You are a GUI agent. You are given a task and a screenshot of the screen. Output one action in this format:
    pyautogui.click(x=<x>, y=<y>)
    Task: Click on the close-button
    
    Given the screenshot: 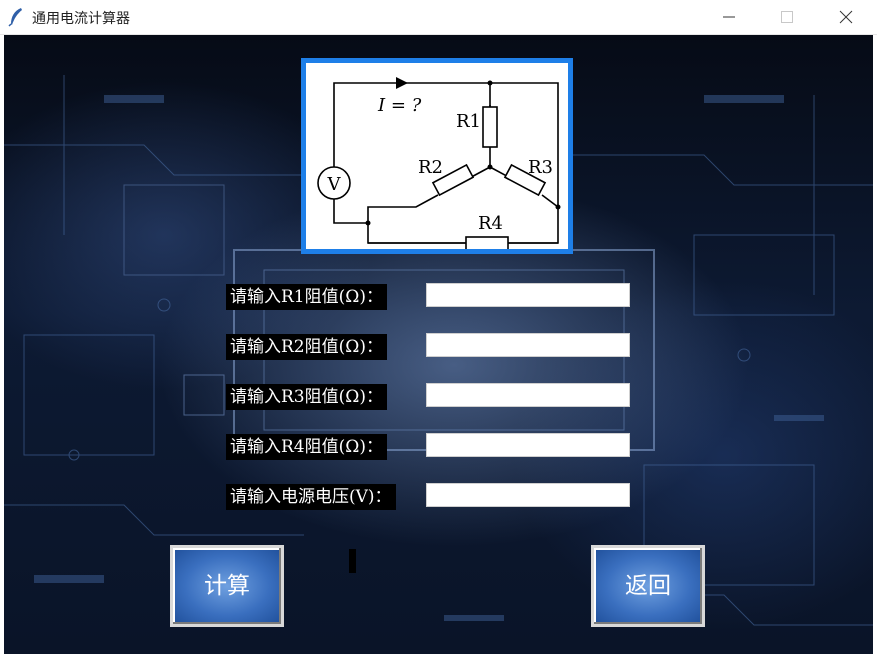 What is the action you would take?
    pyautogui.click(x=846, y=17)
    